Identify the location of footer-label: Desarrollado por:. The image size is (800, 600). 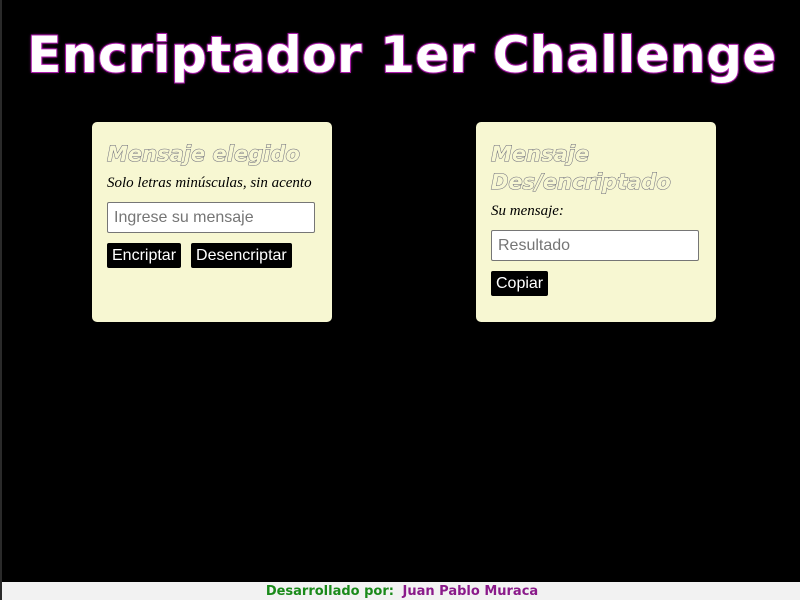
(329, 591).